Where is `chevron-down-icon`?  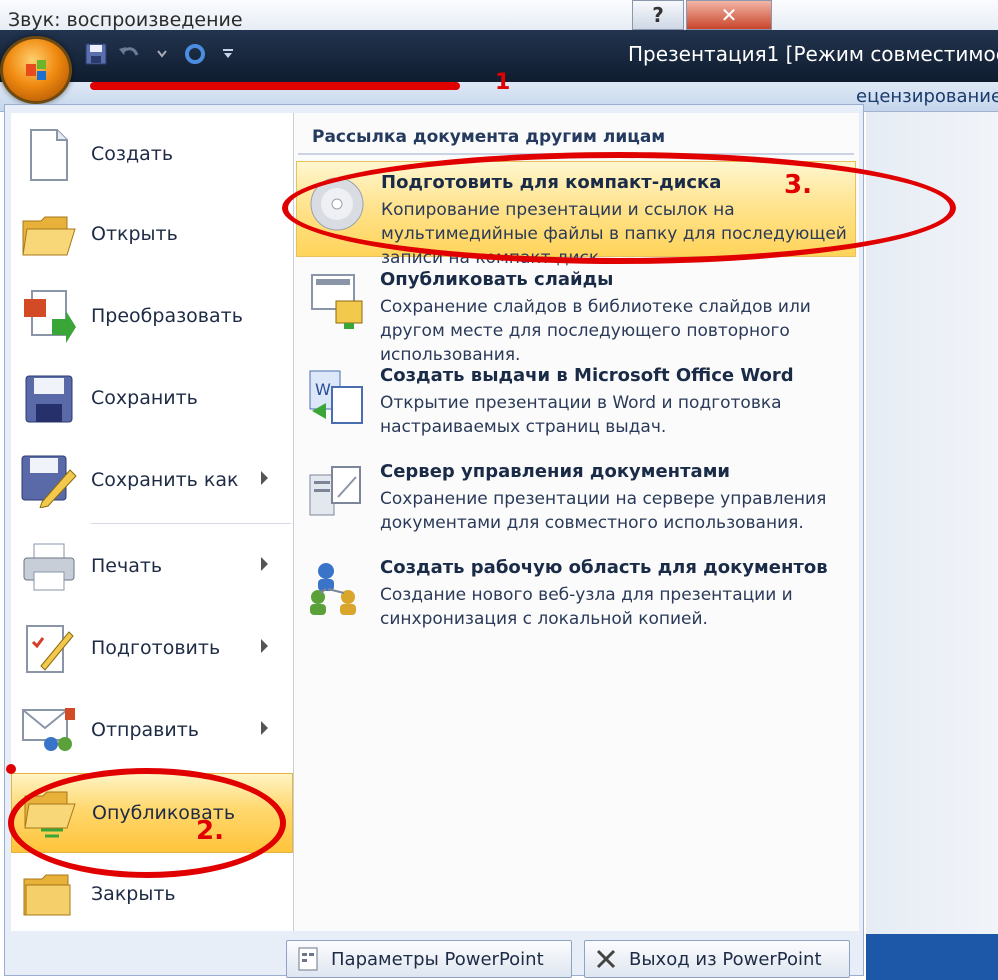 chevron-down-icon is located at coordinates (162, 54).